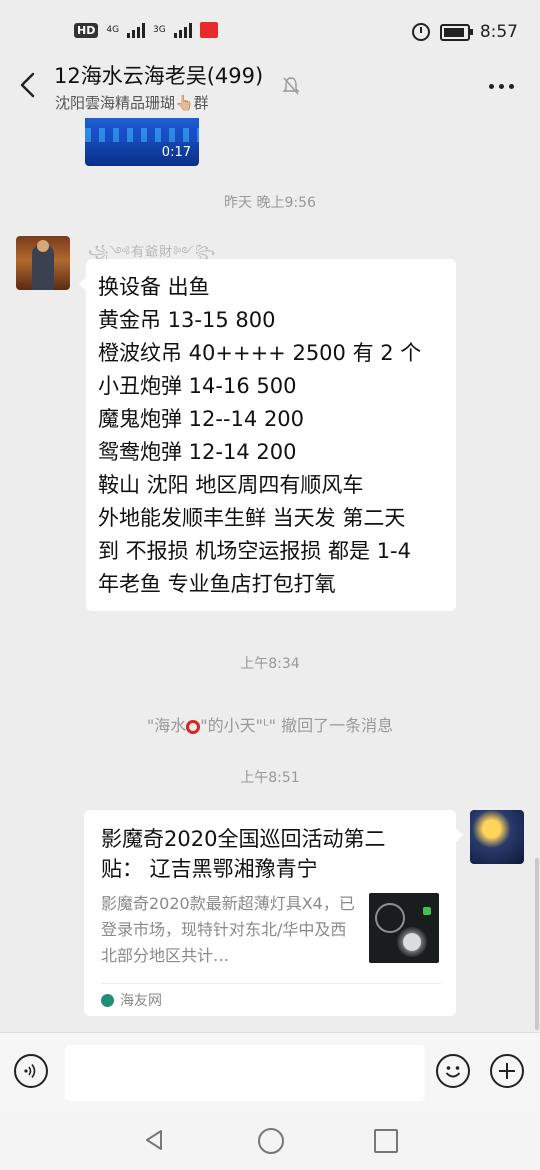  I want to click on chat-subtitle: 沈阳雲海精品珊瑚👆🏼群, so click(132, 103).